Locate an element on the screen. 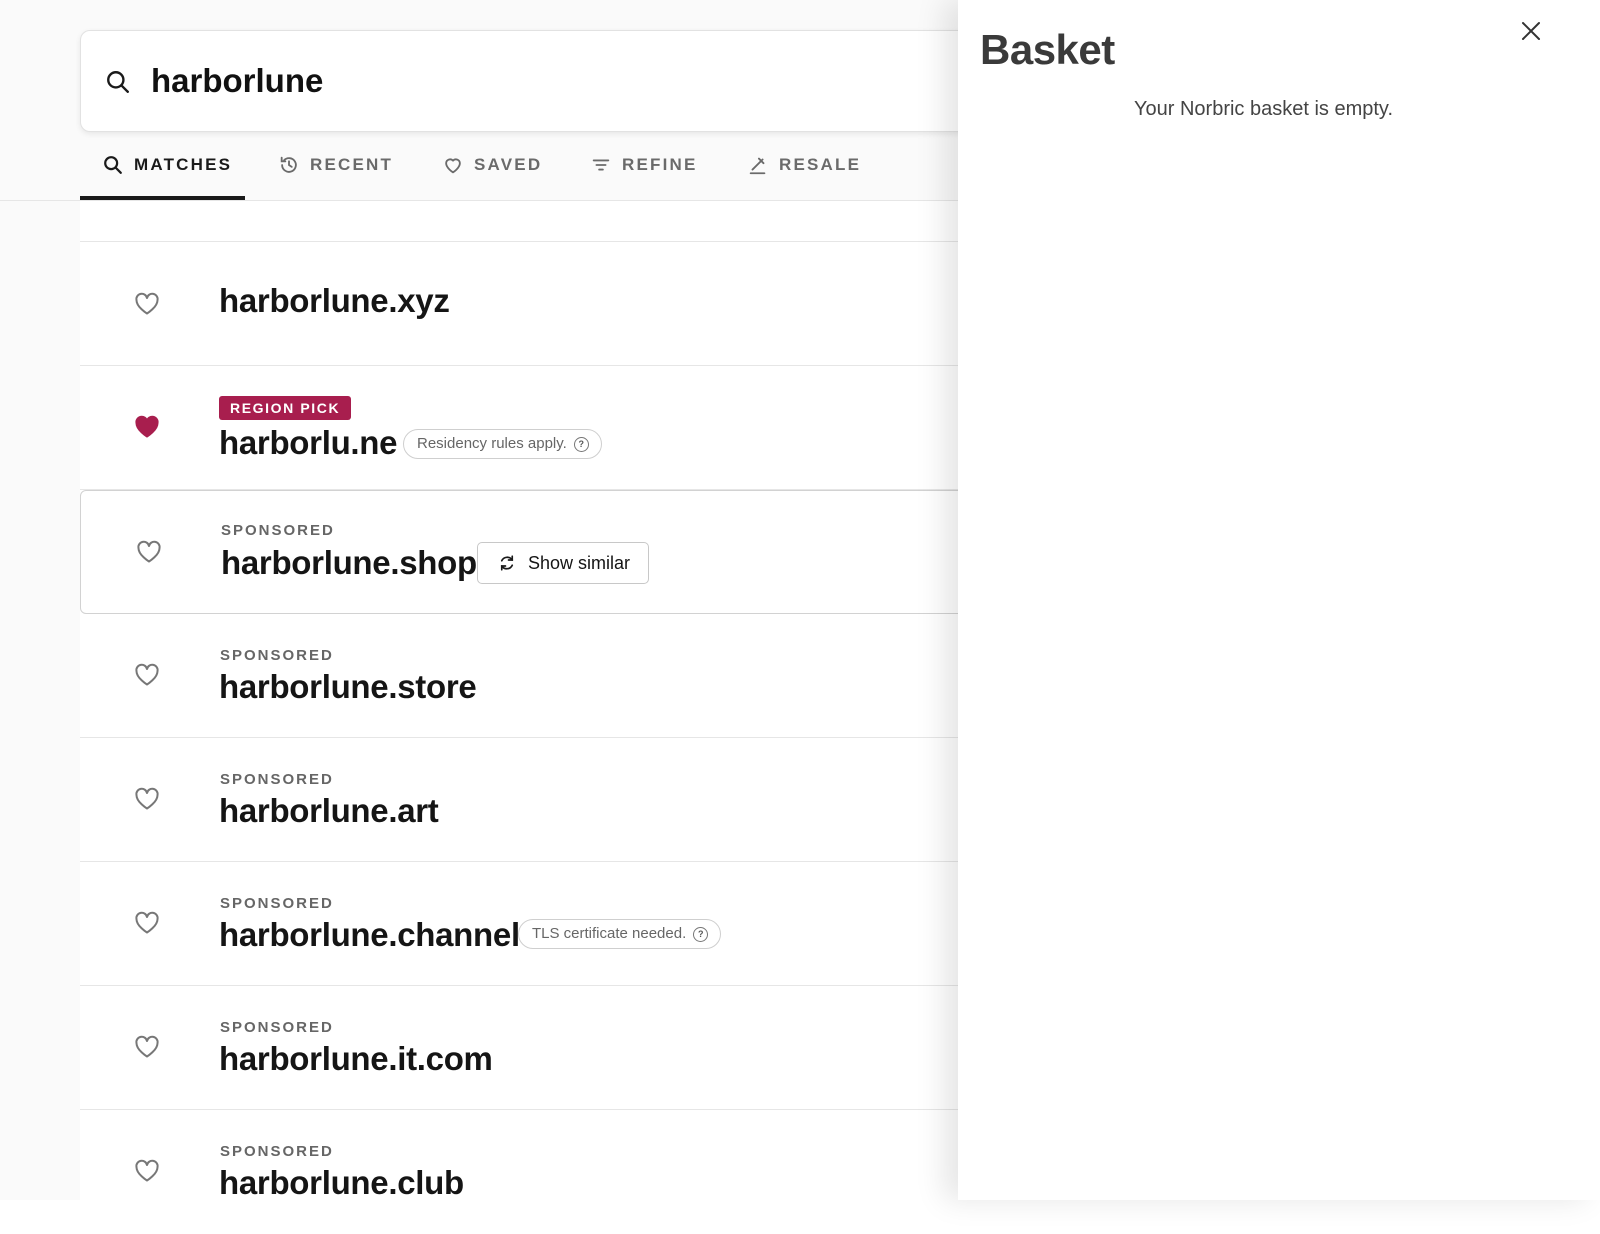 The image size is (1600, 1234). domain-name: harborlune.art is located at coordinates (329, 811).